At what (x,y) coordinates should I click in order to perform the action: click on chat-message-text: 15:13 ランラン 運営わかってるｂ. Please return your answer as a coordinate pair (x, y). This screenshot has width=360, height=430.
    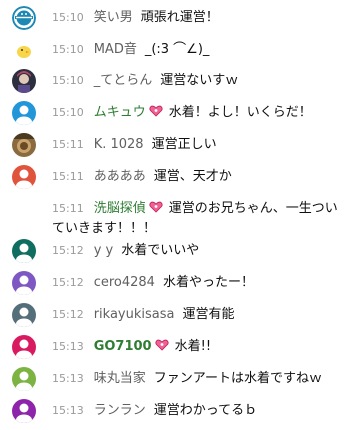
    Looking at the image, I should click on (202, 411).